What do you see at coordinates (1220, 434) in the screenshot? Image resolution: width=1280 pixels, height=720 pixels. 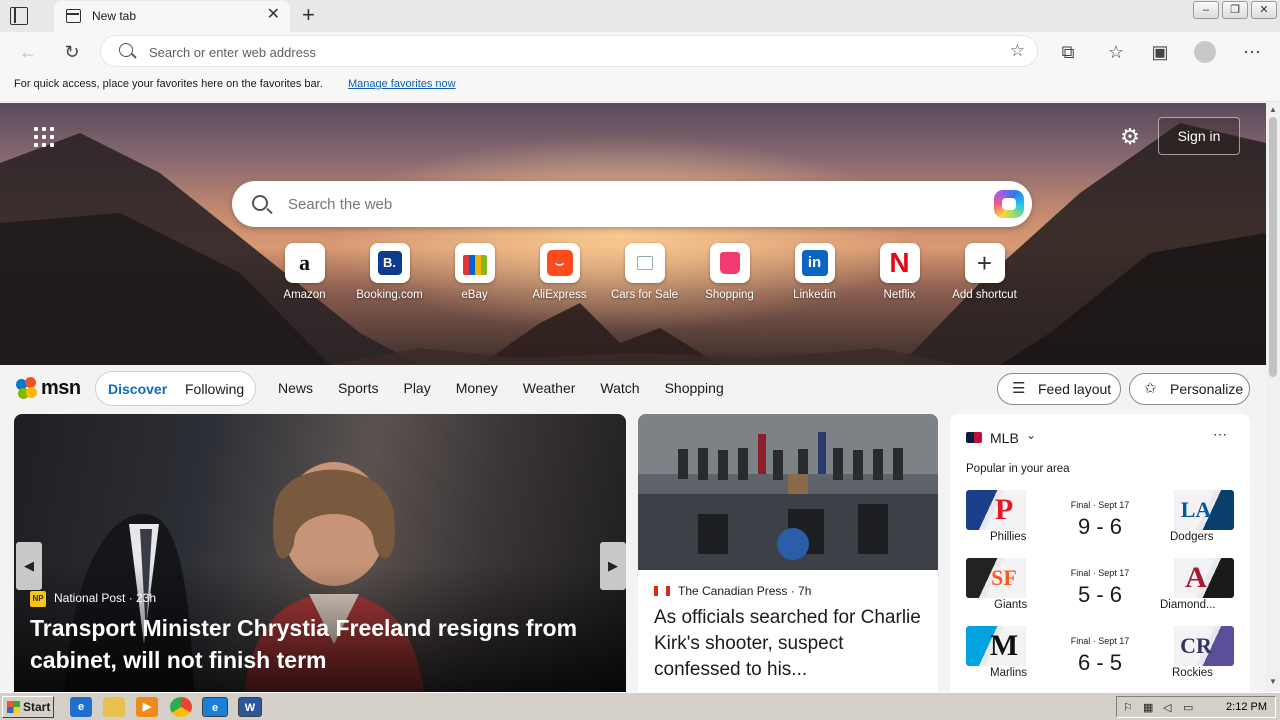 I see `more-options-icon: ⋯` at bounding box center [1220, 434].